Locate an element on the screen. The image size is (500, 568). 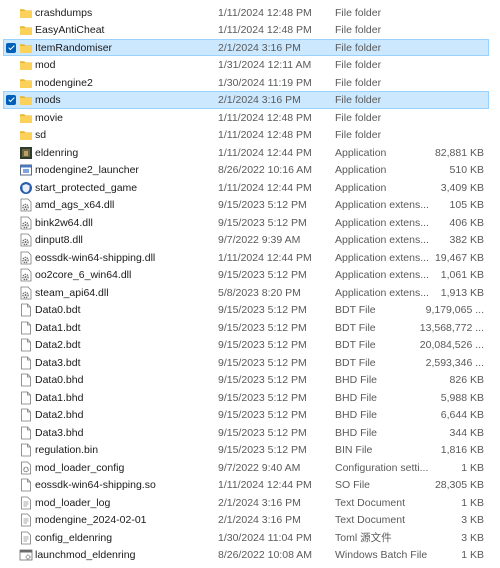
file-date-modified: 9/7/2022 9:39 AM is located at coordinates (259, 240).